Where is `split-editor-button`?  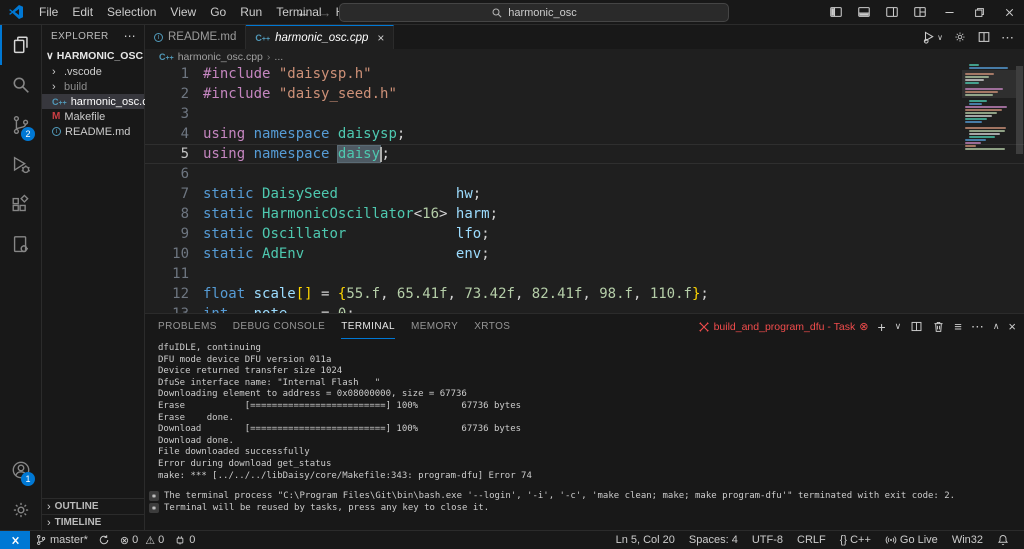
split-editor-button is located at coordinates (984, 37).